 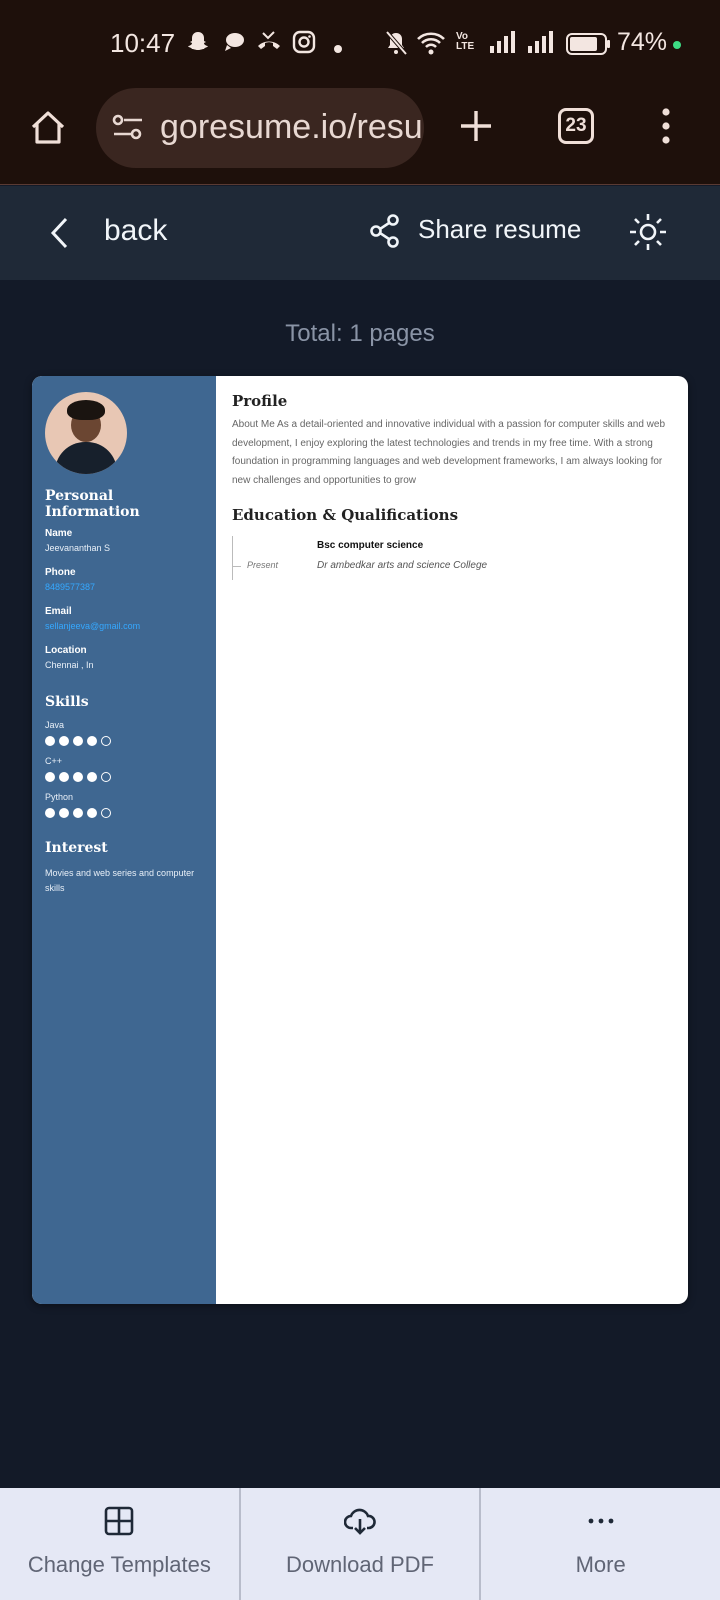 I want to click on cloud-download-icon, so click(x=359, y=1523).